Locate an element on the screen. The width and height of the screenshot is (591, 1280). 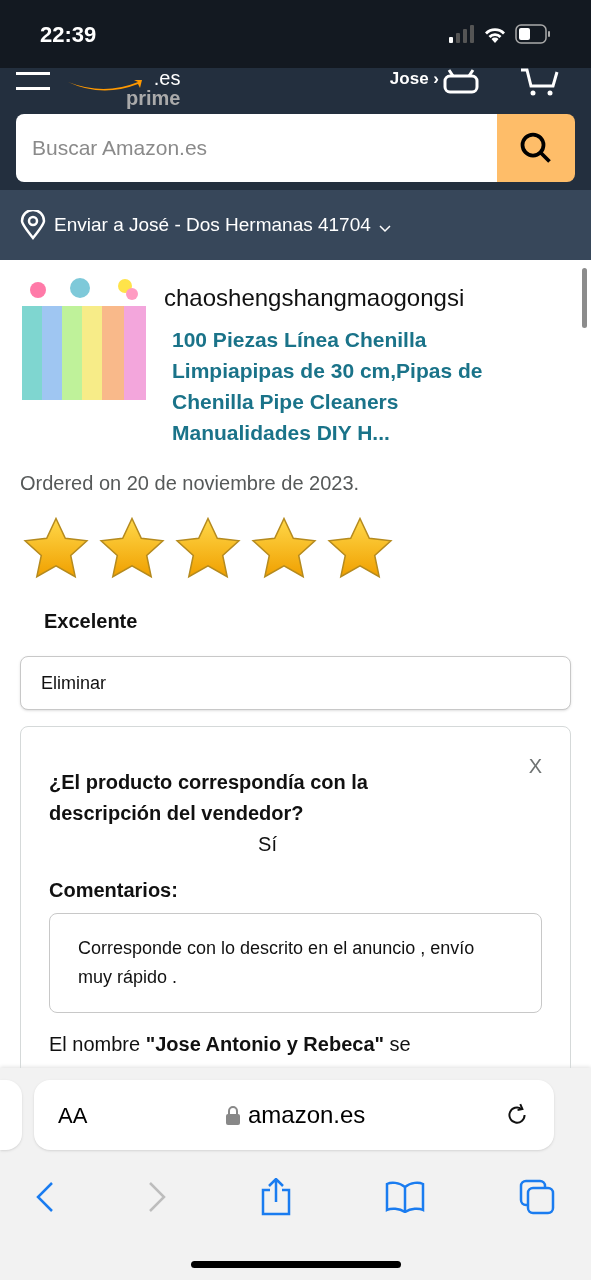
comment-box: Corresponde con lo descrito en el anuncio , envío muy rápido . is located at coordinates (295, 963).